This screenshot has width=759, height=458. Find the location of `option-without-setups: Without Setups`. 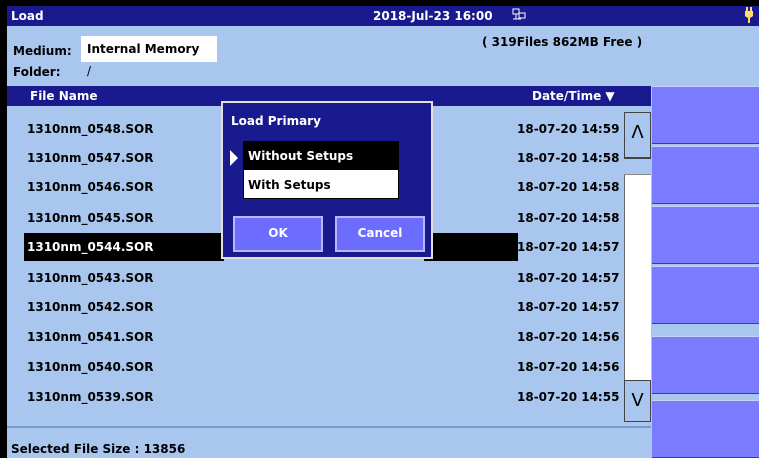

option-without-setups: Without Setups is located at coordinates (321, 156).